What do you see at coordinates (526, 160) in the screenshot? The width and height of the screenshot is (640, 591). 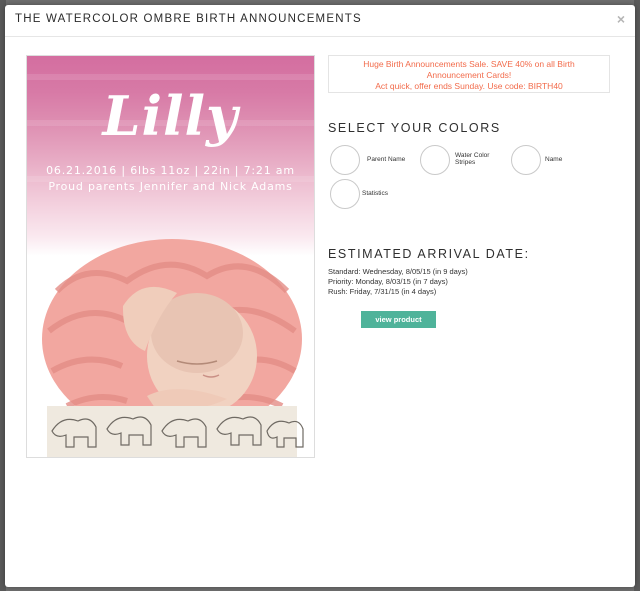 I see `color-swatch-name` at bounding box center [526, 160].